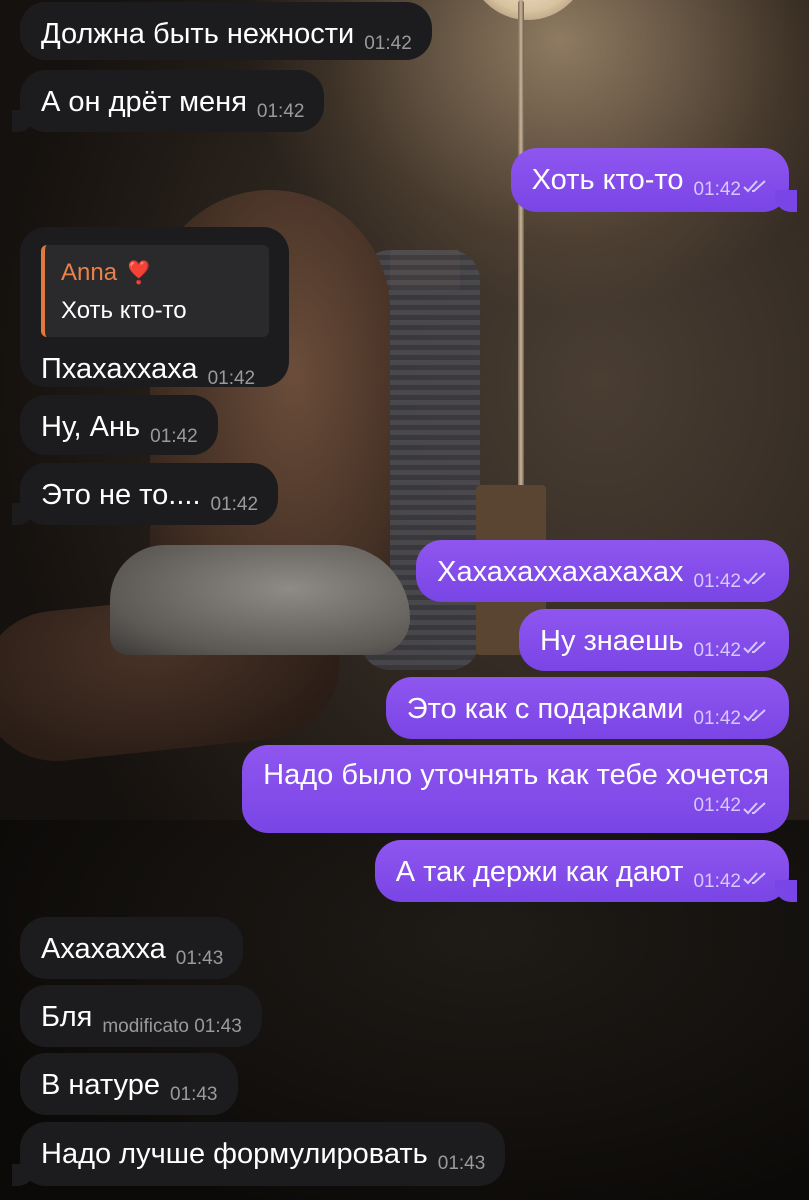  I want to click on lamp-pole, so click(521, 260).